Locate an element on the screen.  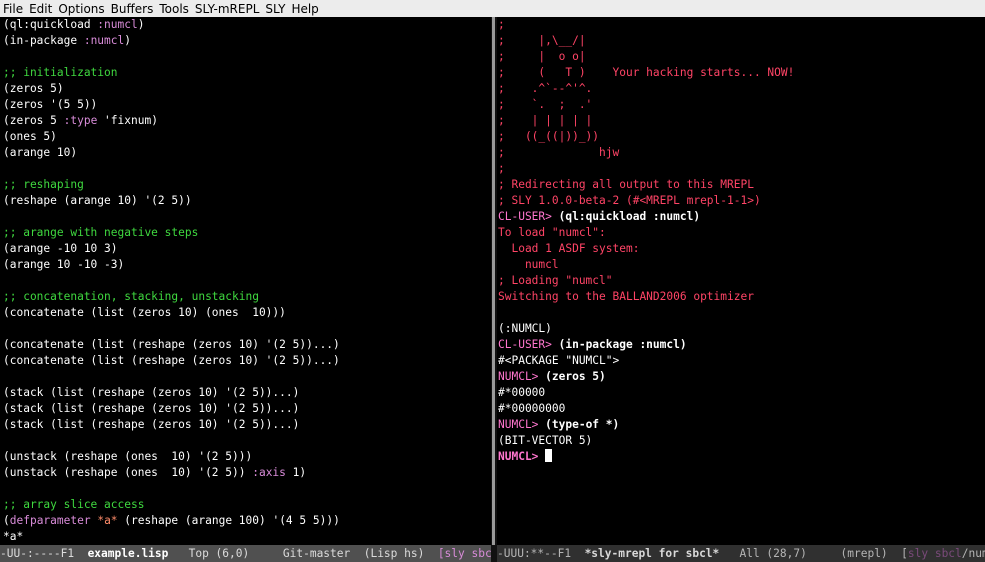
code-token: #*00000 is located at coordinates (522, 392).